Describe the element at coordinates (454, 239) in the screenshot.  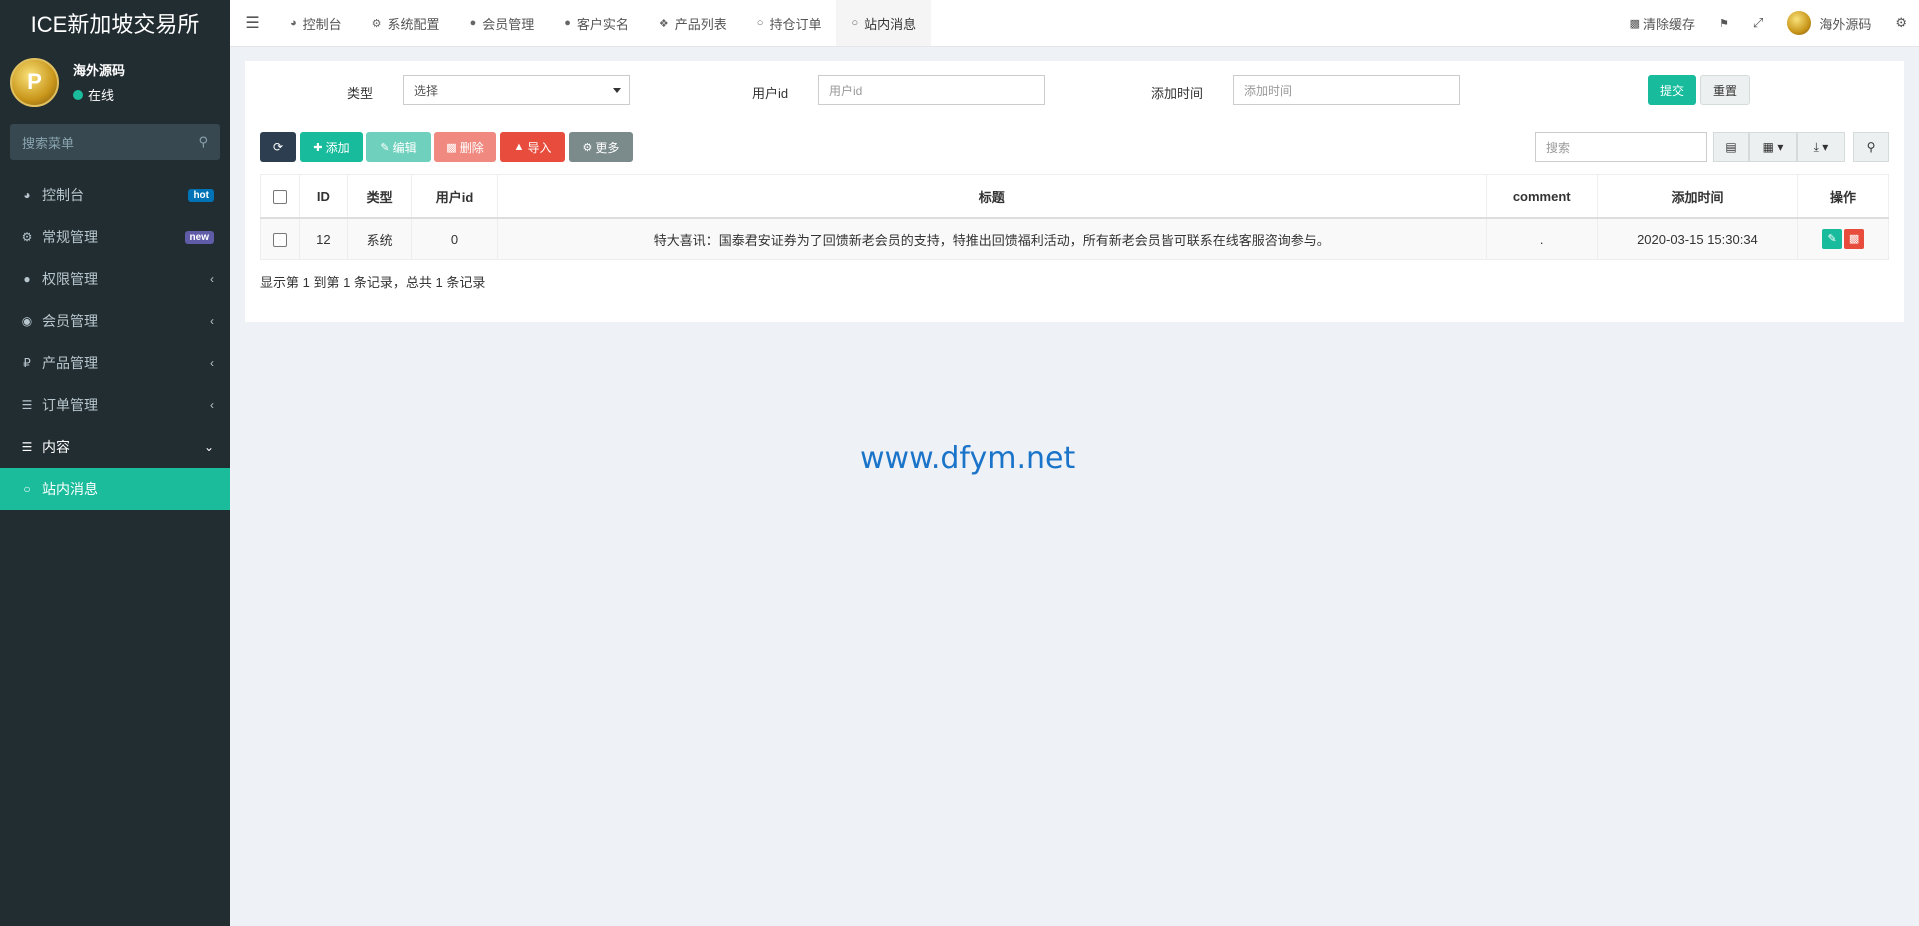
I see `cell-userid: 0` at that location.